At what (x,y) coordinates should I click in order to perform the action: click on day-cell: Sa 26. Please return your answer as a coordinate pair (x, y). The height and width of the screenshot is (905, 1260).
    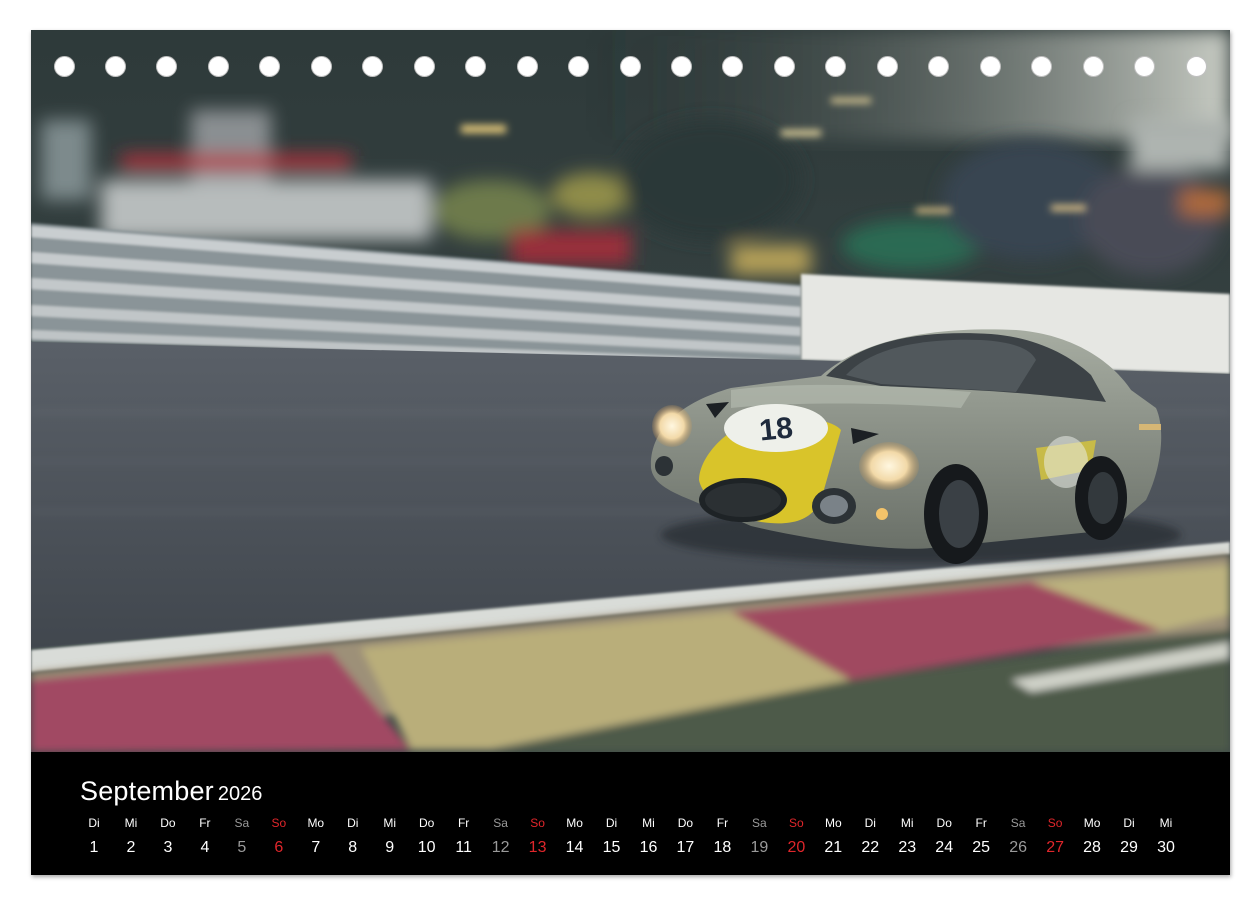
    Looking at the image, I should click on (1018, 837).